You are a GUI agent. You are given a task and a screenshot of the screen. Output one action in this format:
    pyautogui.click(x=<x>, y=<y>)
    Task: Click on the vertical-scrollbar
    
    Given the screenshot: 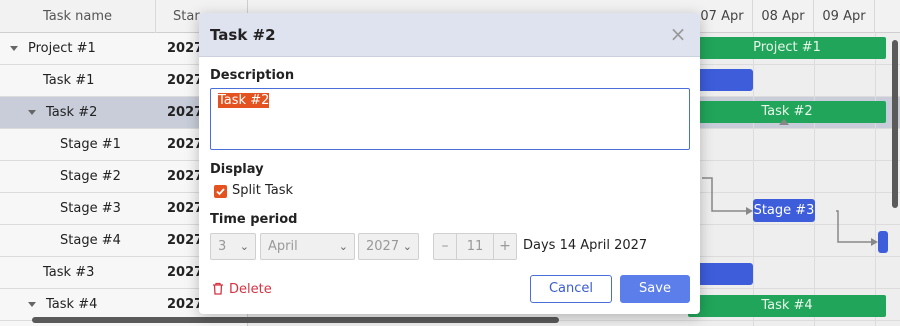 What is the action you would take?
    pyautogui.click(x=895, y=124)
    